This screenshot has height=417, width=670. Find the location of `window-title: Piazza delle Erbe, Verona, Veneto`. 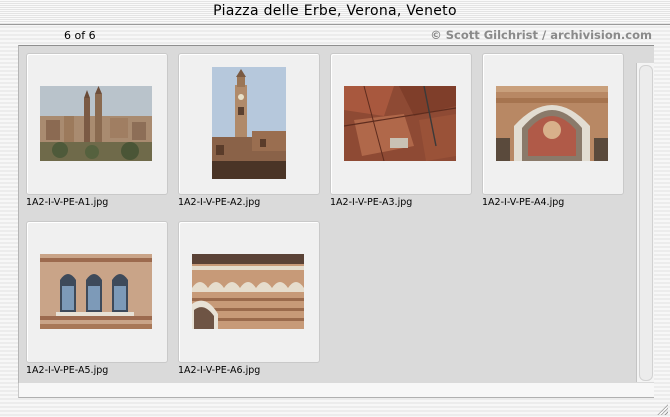

window-title: Piazza delle Erbe, Verona, Veneto is located at coordinates (335, 11).